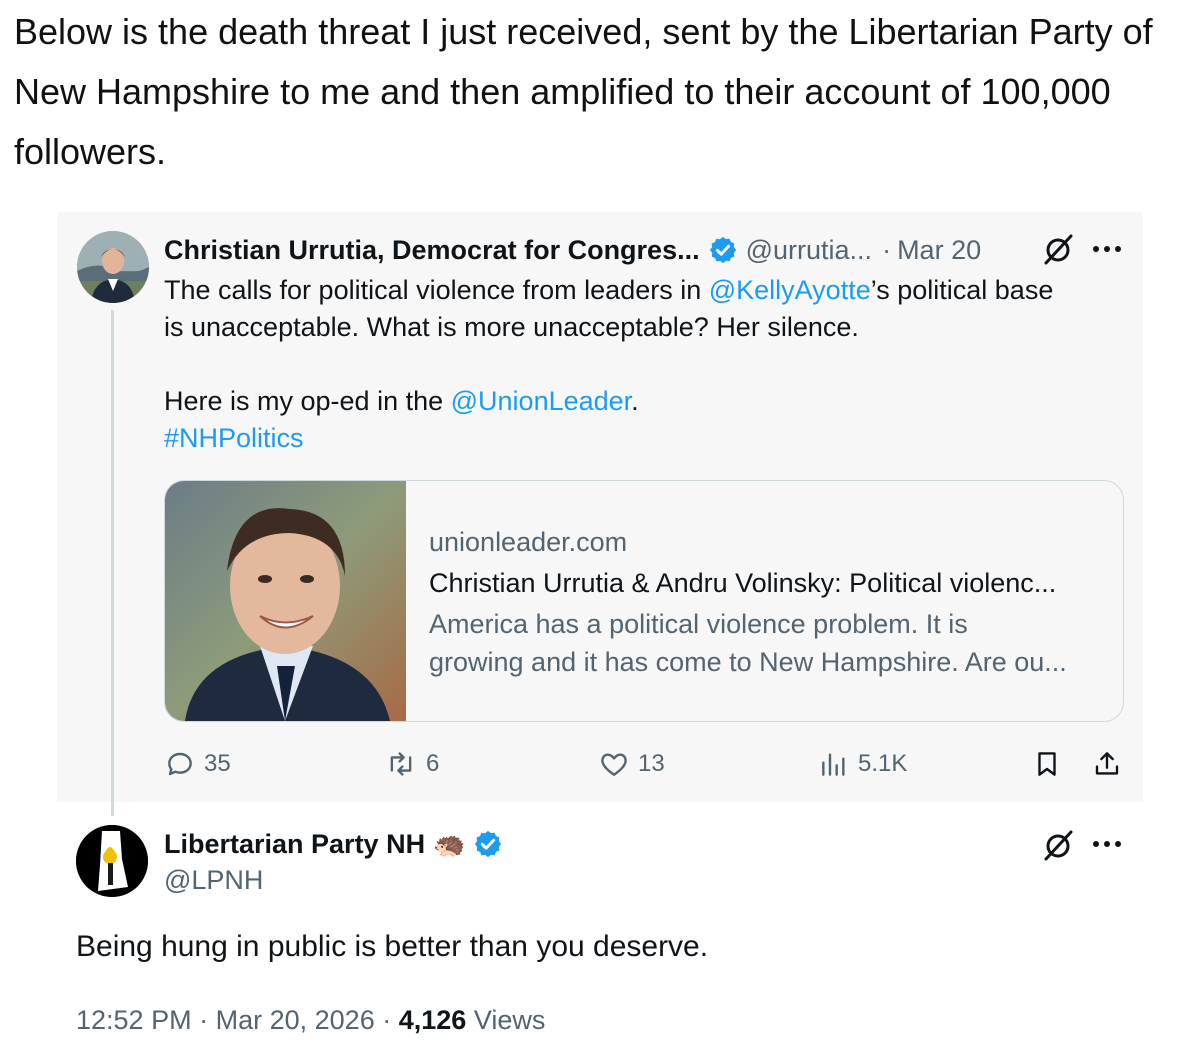  What do you see at coordinates (1107, 763) in the screenshot?
I see `share-icon` at bounding box center [1107, 763].